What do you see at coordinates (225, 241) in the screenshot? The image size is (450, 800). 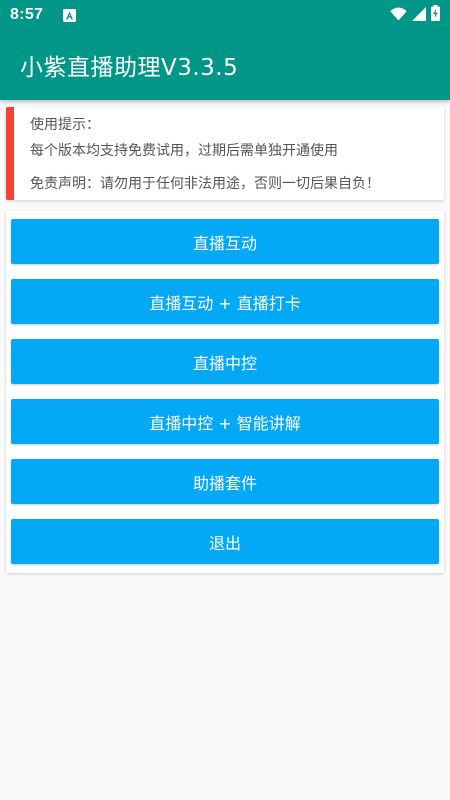 I see `live-interaction-button: 直播互动` at bounding box center [225, 241].